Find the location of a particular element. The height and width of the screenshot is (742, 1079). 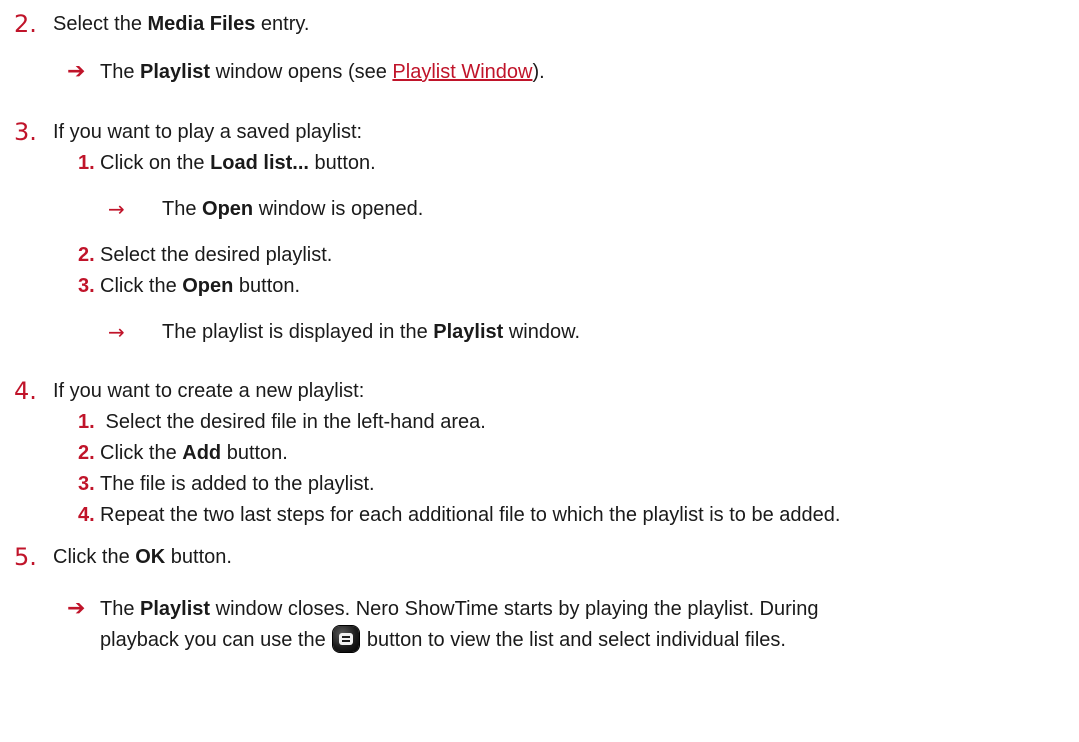

substep-text: Select the desired playlist. is located at coordinates (216, 255).